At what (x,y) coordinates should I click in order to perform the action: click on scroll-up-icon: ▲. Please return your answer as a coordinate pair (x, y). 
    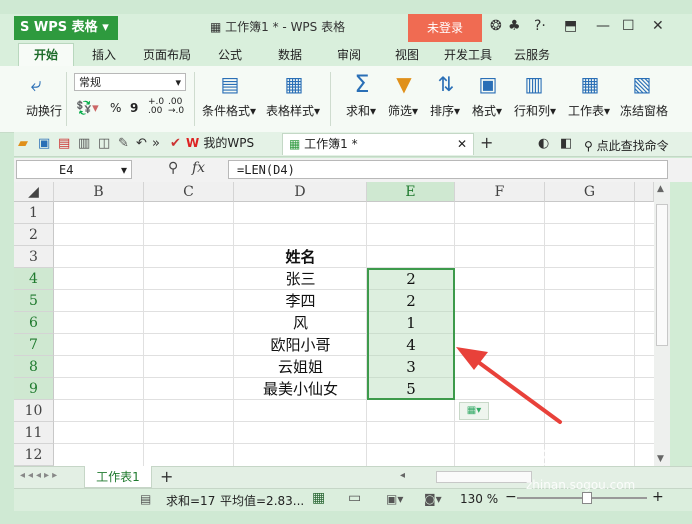
    Looking at the image, I should click on (660, 189).